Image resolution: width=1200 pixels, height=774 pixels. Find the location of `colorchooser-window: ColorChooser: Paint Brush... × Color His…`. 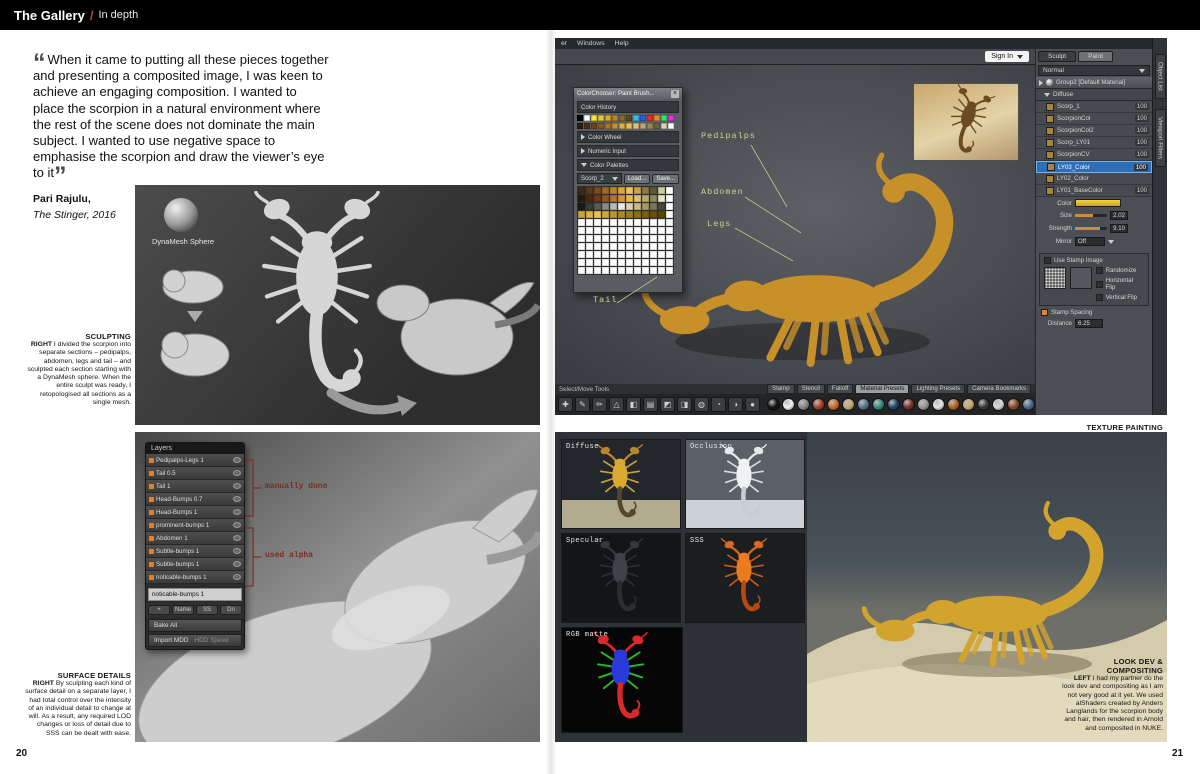

colorchooser-window: ColorChooser: Paint Brush... × Color His… is located at coordinates (628, 190).